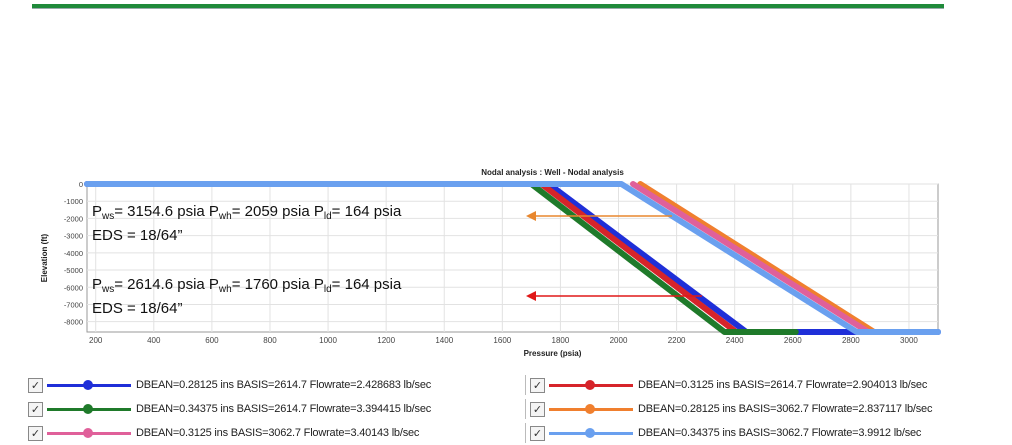 The width and height of the screenshot is (1012, 445). Describe the element at coordinates (44, 257) in the screenshot. I see `y-axis-label: Elevation (ft)` at that location.